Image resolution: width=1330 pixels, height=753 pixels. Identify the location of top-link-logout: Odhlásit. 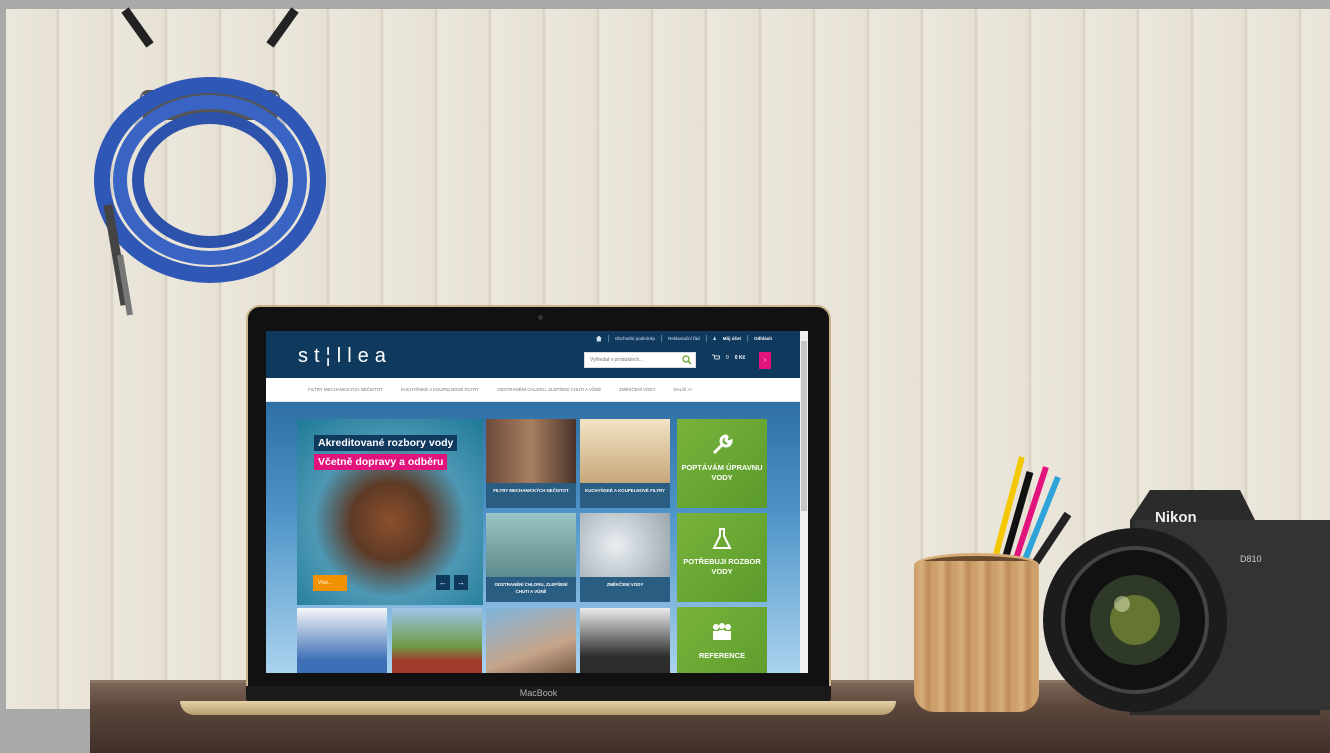
(763, 338).